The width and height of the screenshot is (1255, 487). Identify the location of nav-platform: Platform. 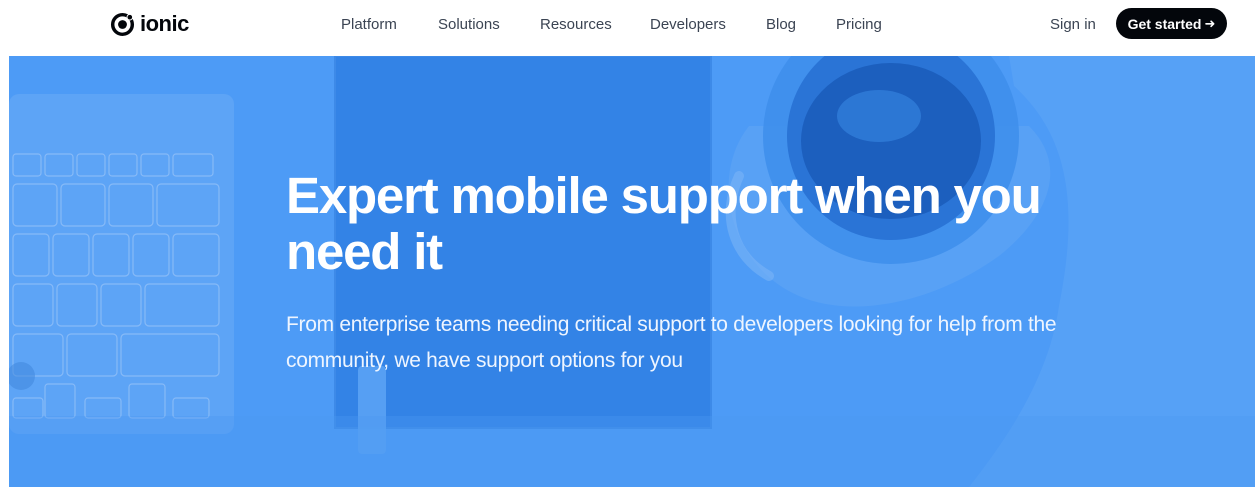
(369, 25).